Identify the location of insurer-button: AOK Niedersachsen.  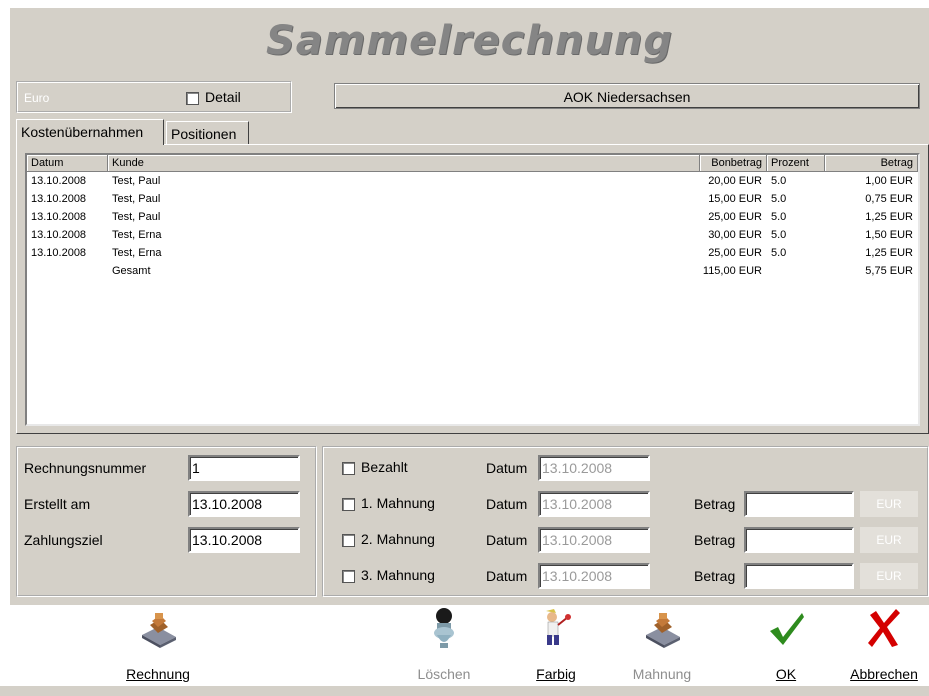
(627, 96).